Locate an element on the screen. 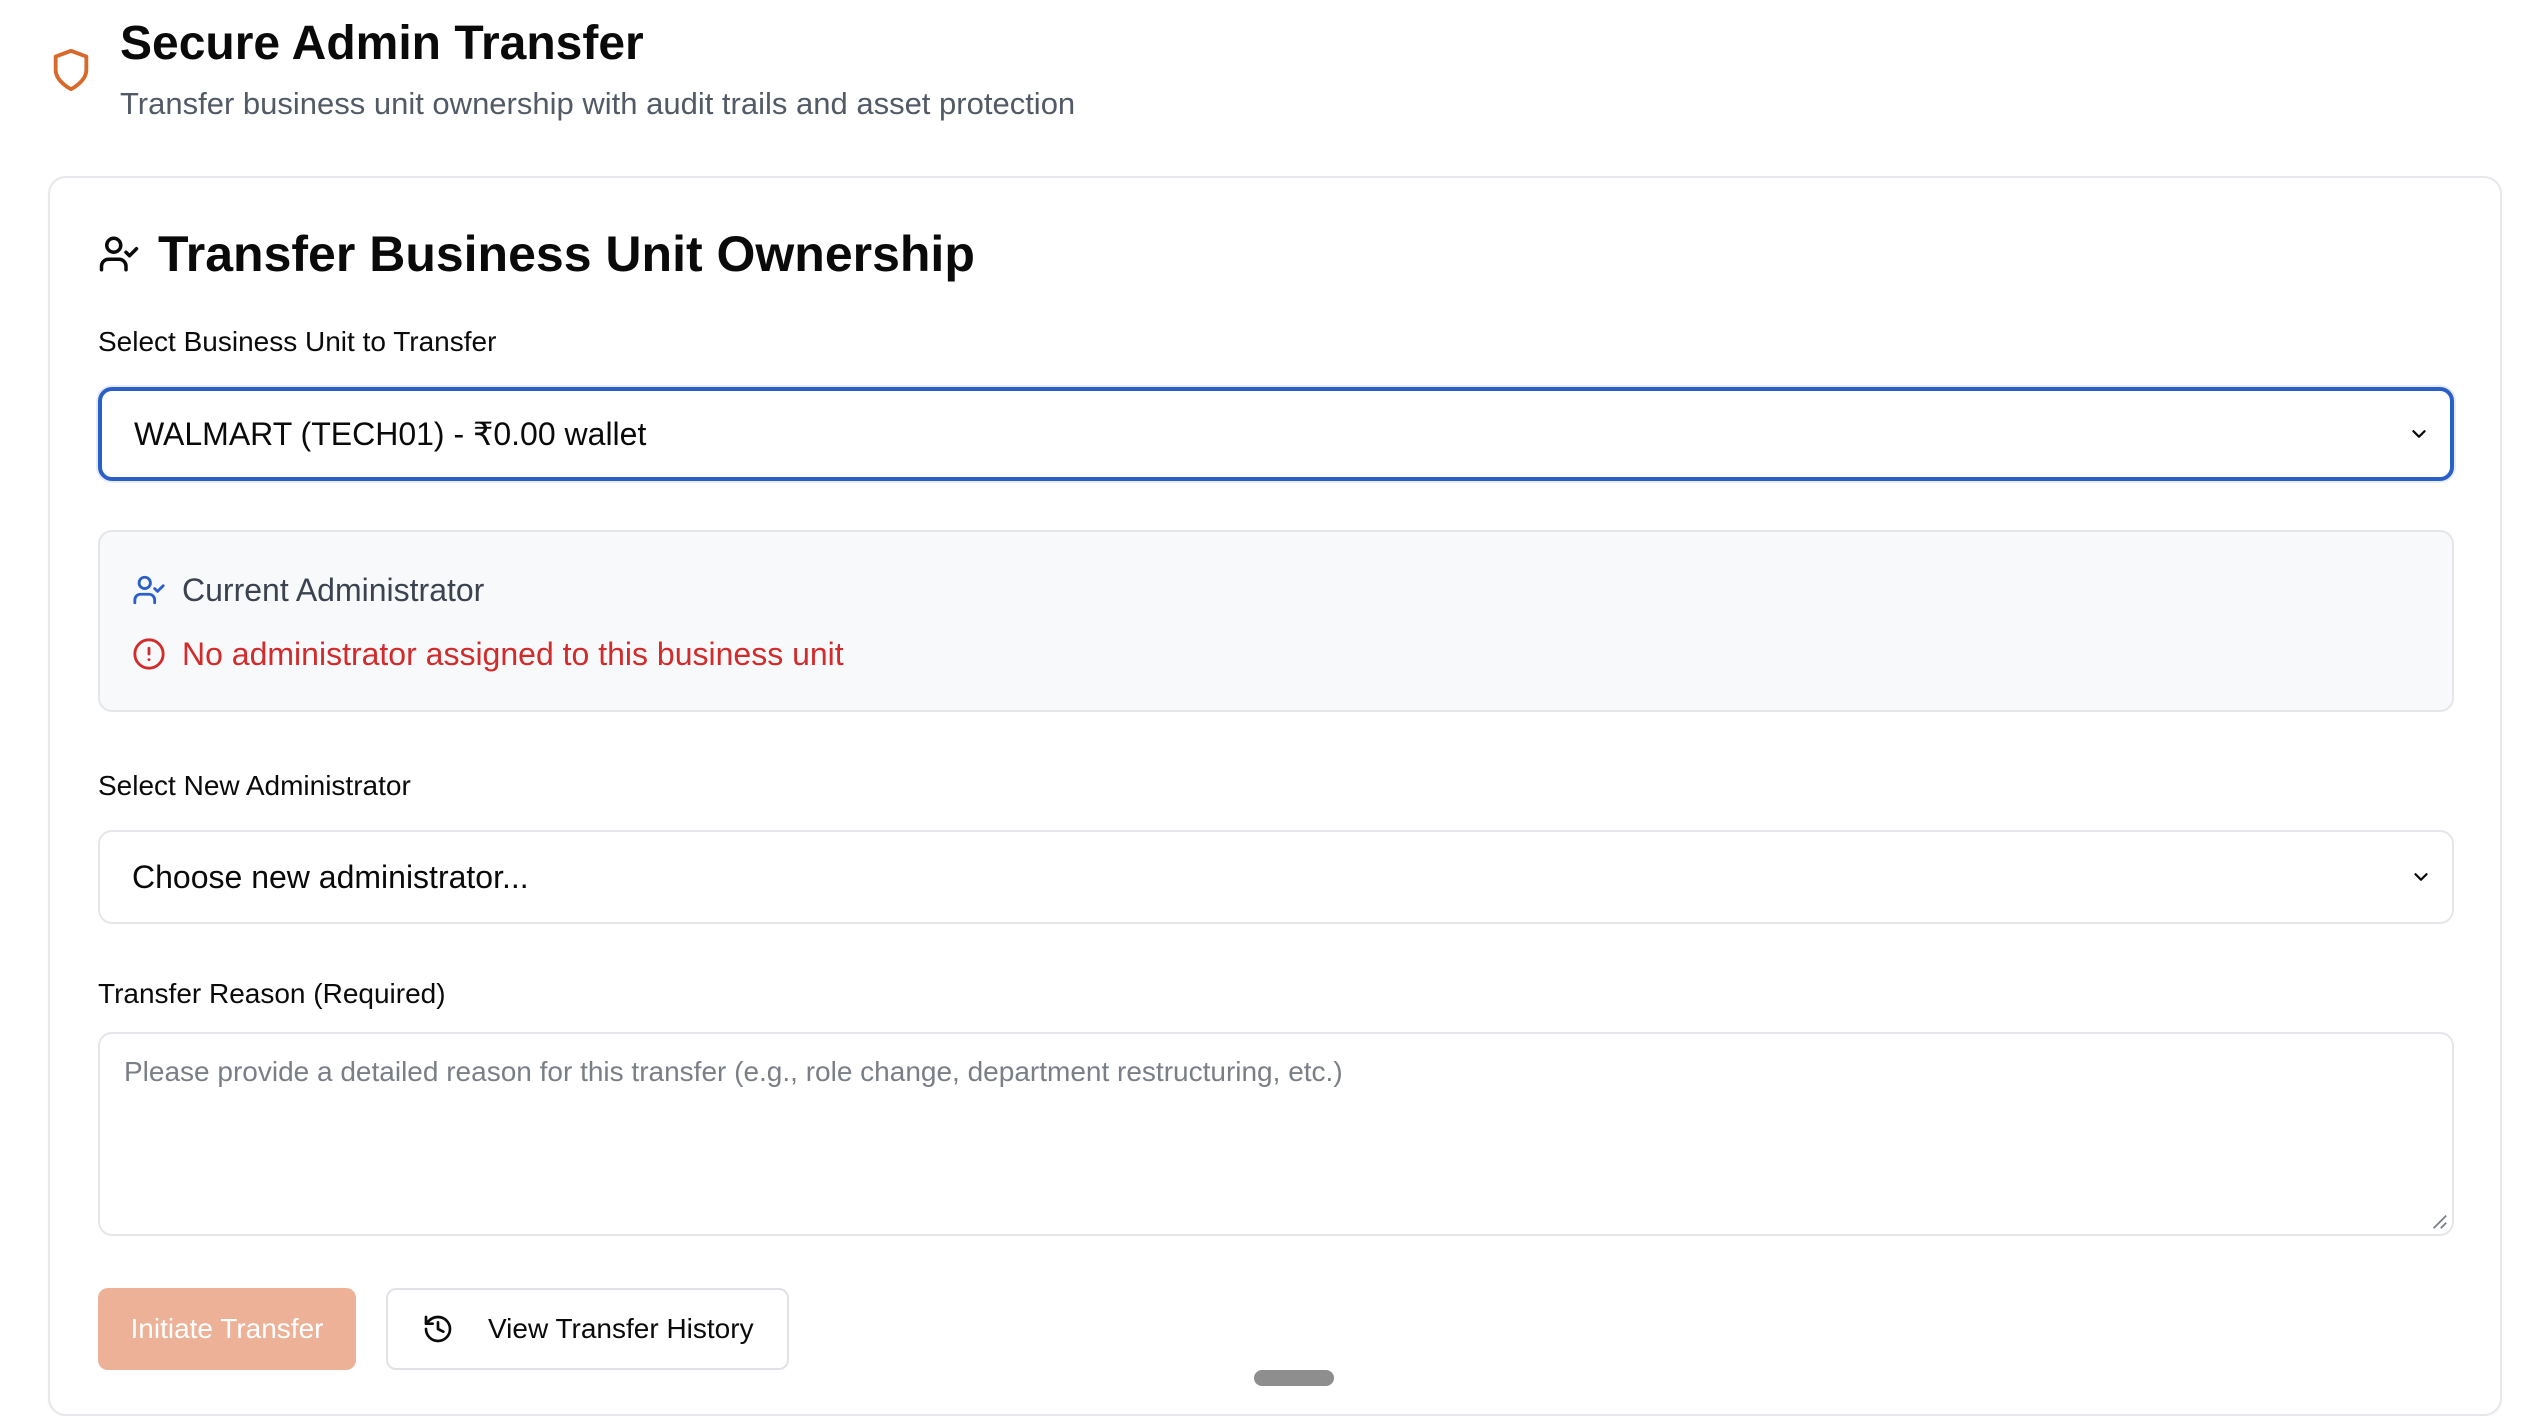 This screenshot has width=2548, height=1416. new-admin-label: Select New Administrator is located at coordinates (254, 785).